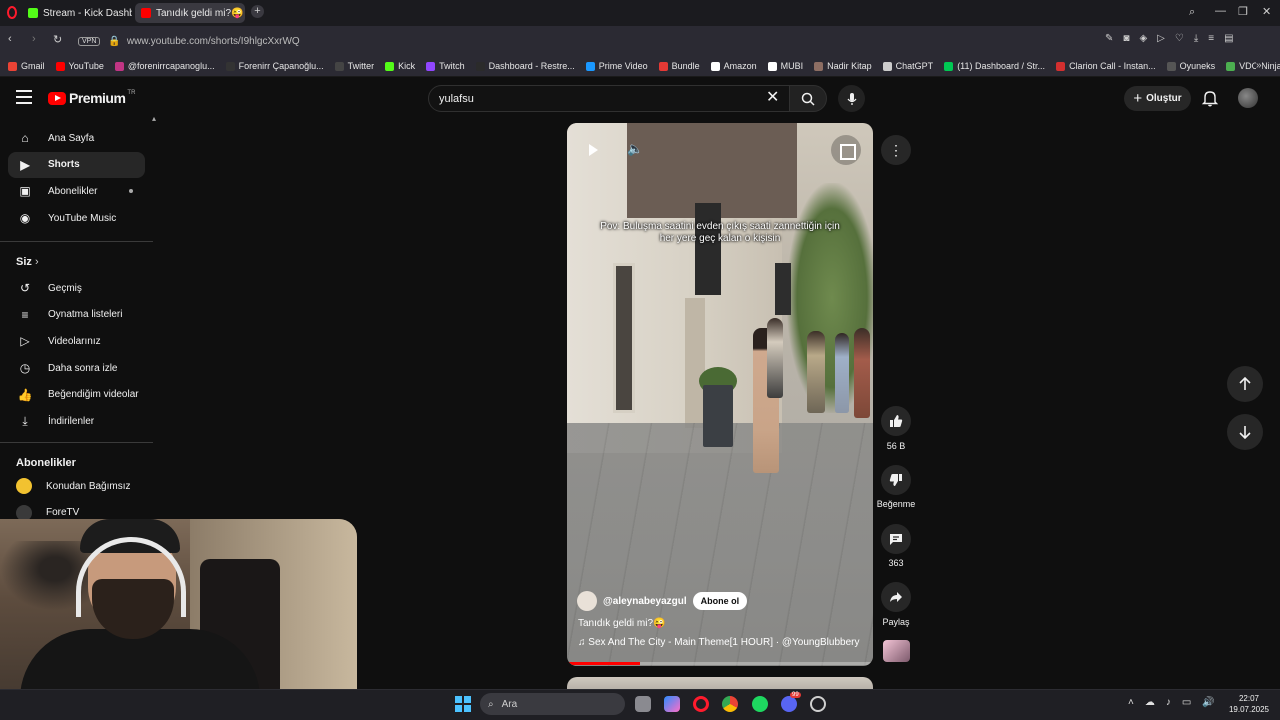 The image size is (1280, 720). Describe the element at coordinates (1253, 66) in the screenshot. I see `bookmark-item: VDO.Ninja` at that location.